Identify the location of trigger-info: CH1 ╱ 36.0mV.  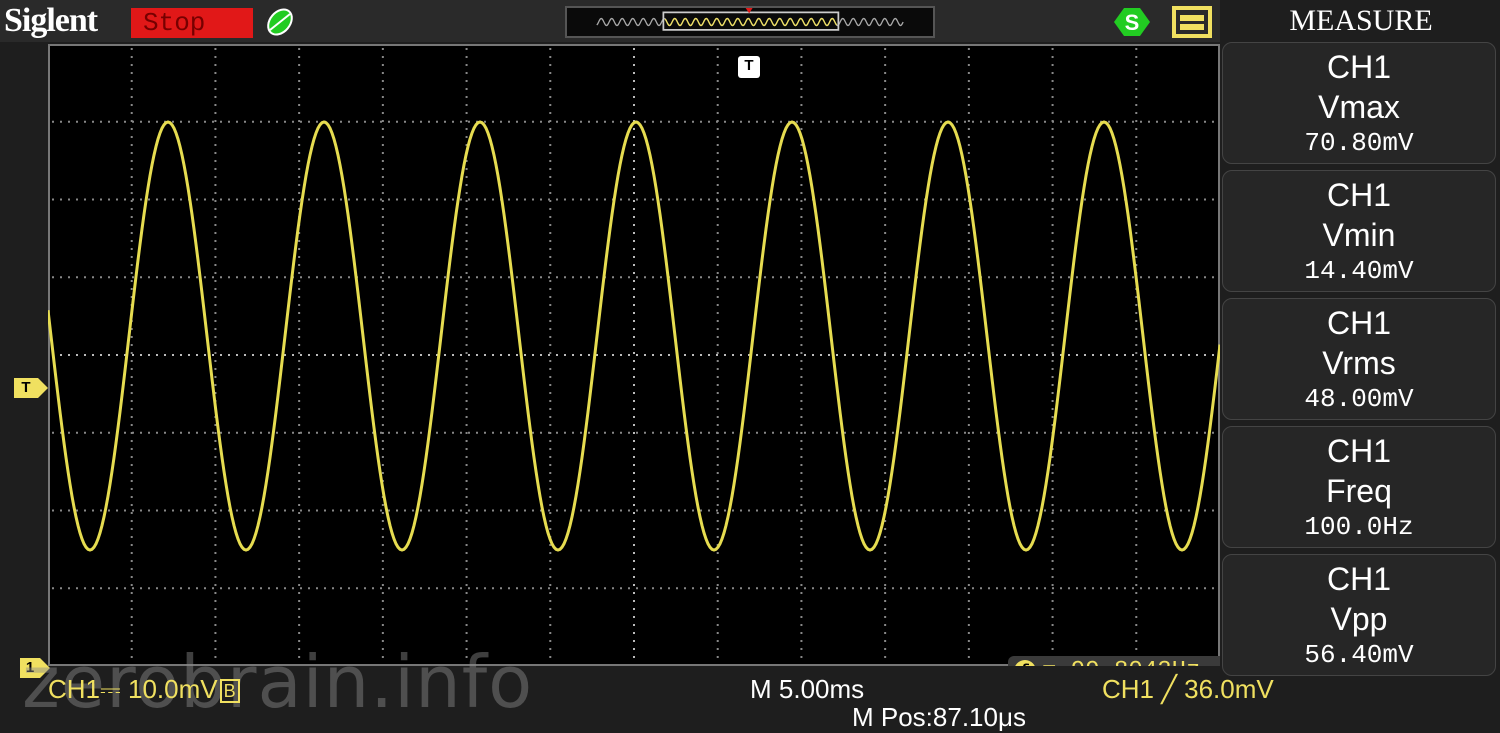
(1188, 689).